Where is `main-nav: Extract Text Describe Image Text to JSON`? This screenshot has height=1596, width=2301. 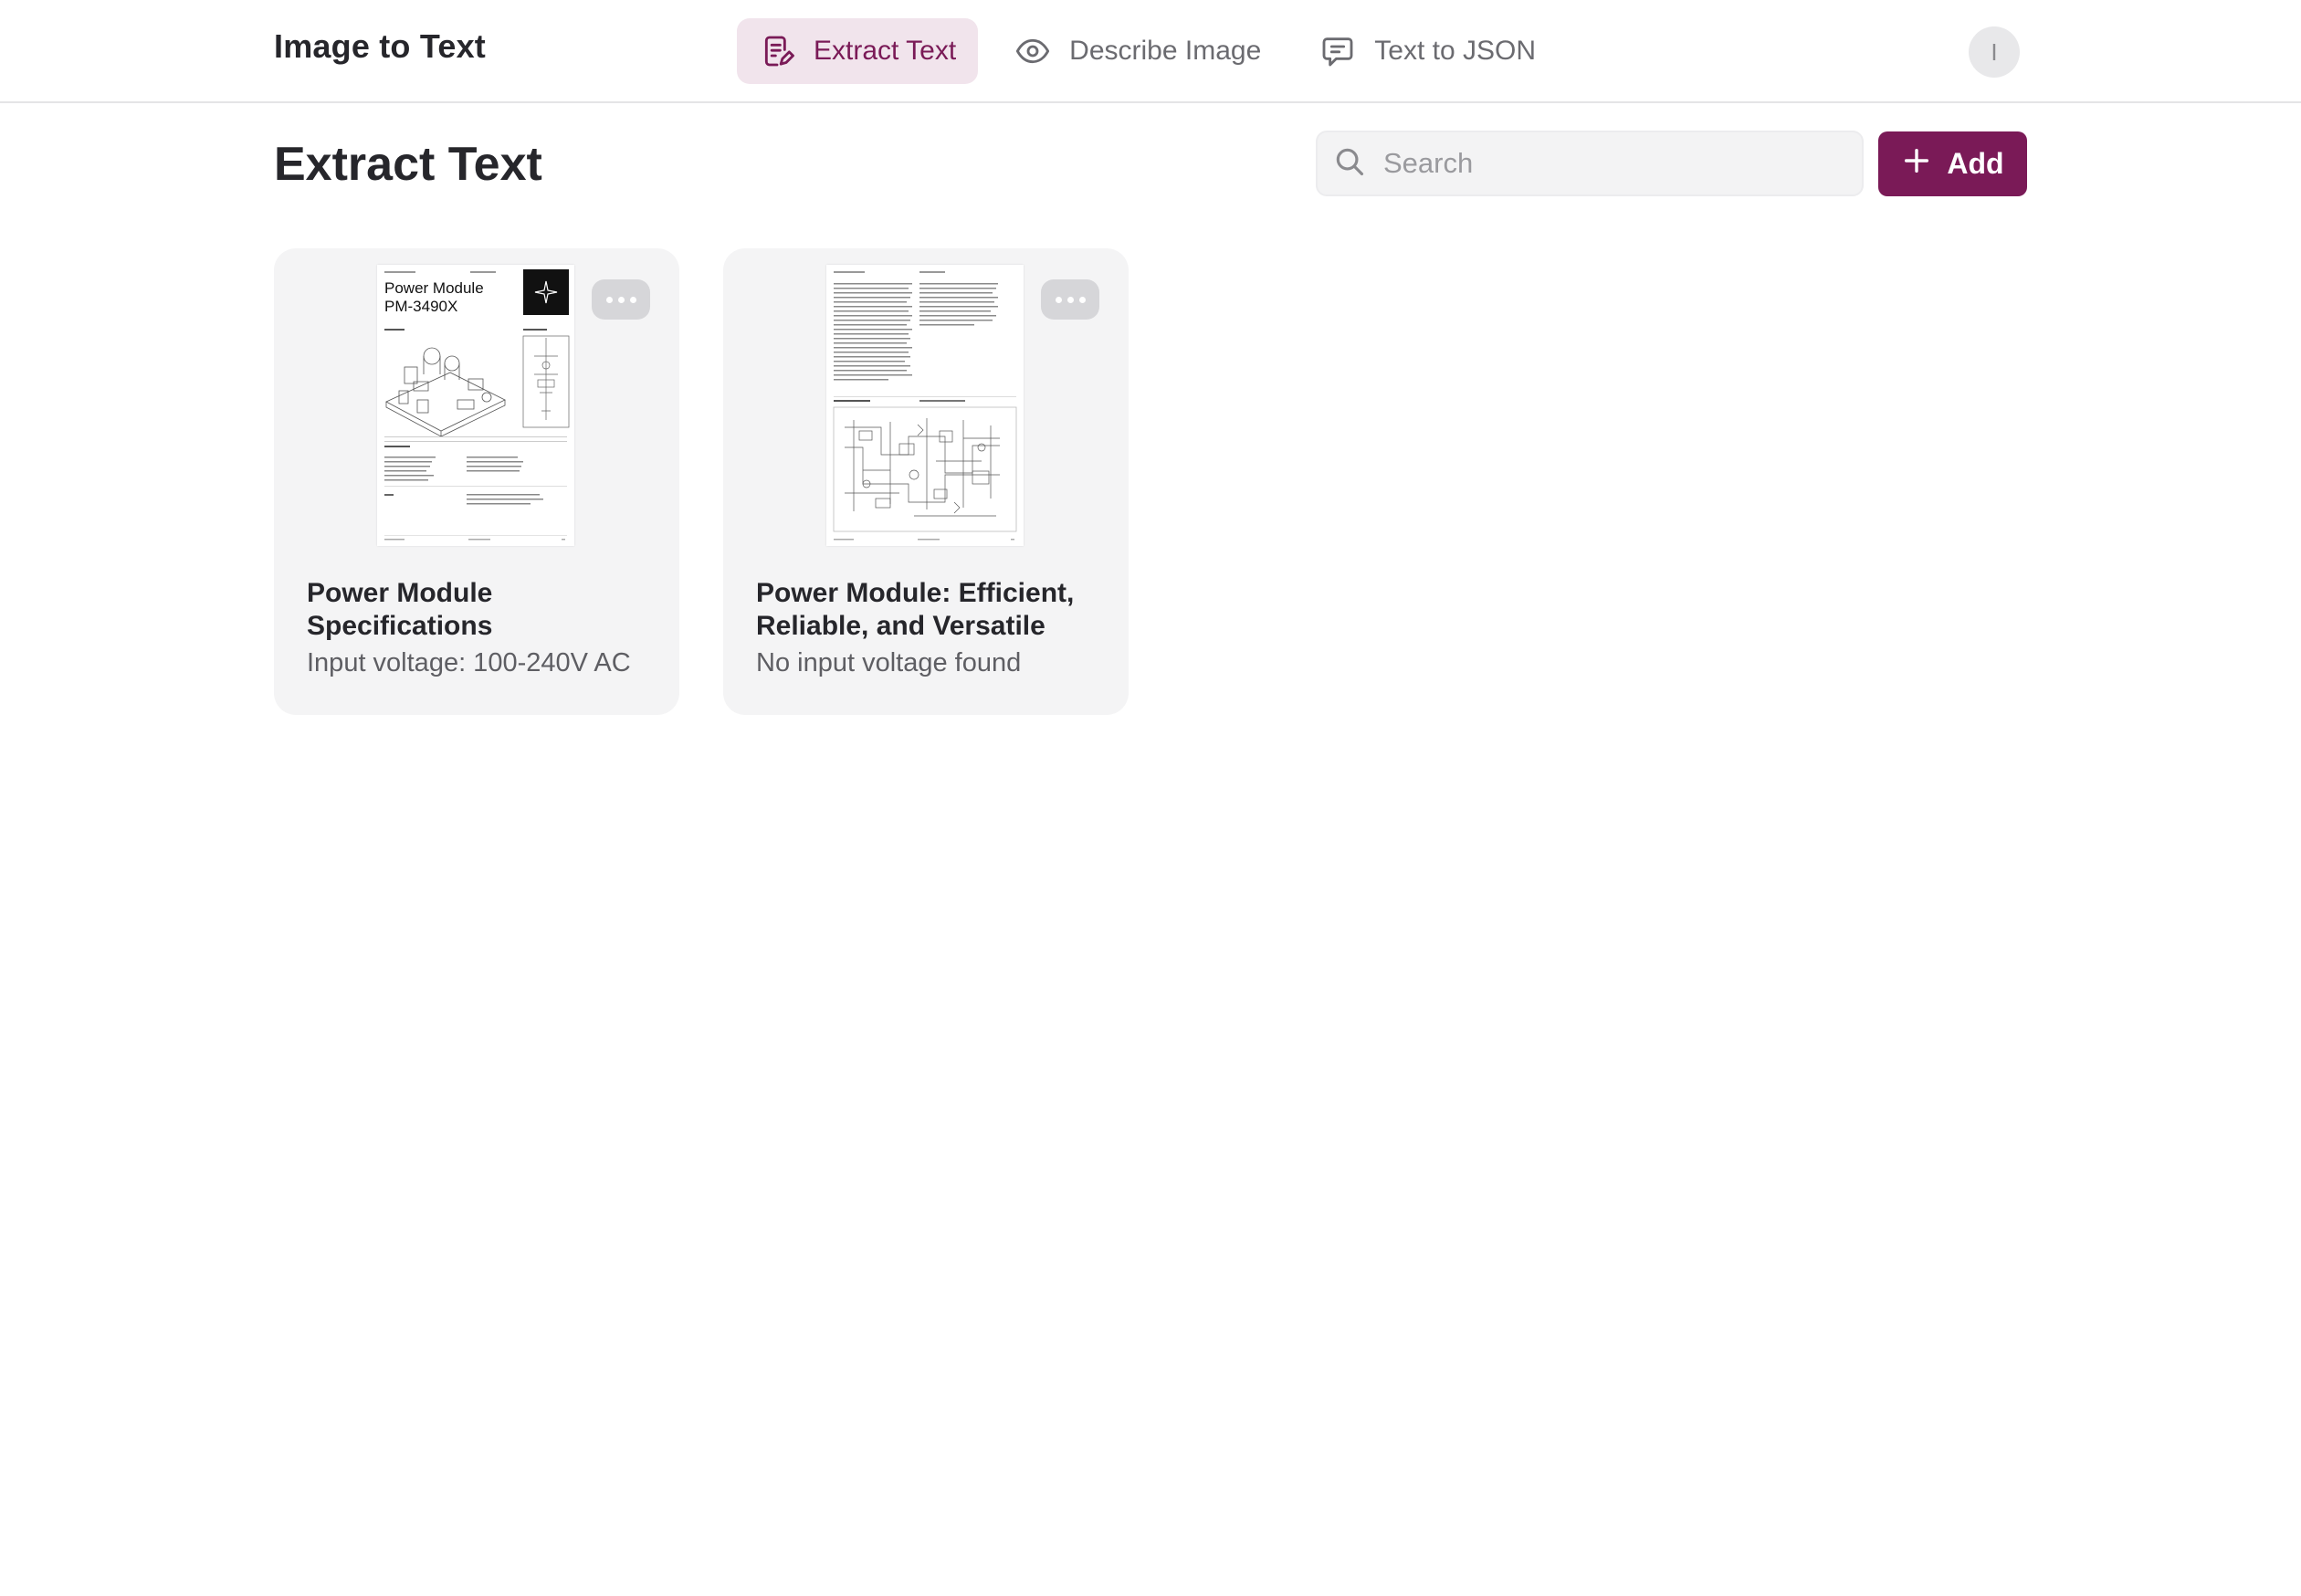 main-nav: Extract Text Describe Image Text to JSON is located at coordinates (1147, 51).